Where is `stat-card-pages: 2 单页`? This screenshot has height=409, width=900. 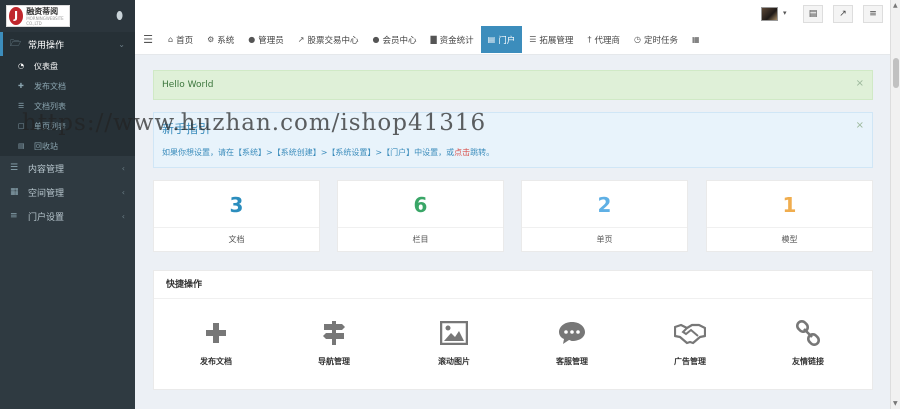 stat-card-pages: 2 单页 is located at coordinates (604, 216).